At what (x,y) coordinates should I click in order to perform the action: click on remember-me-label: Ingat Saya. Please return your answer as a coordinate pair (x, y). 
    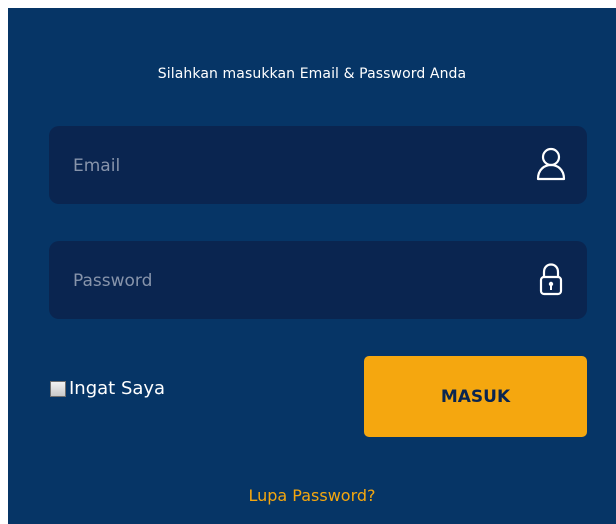
    Looking at the image, I should click on (117, 388).